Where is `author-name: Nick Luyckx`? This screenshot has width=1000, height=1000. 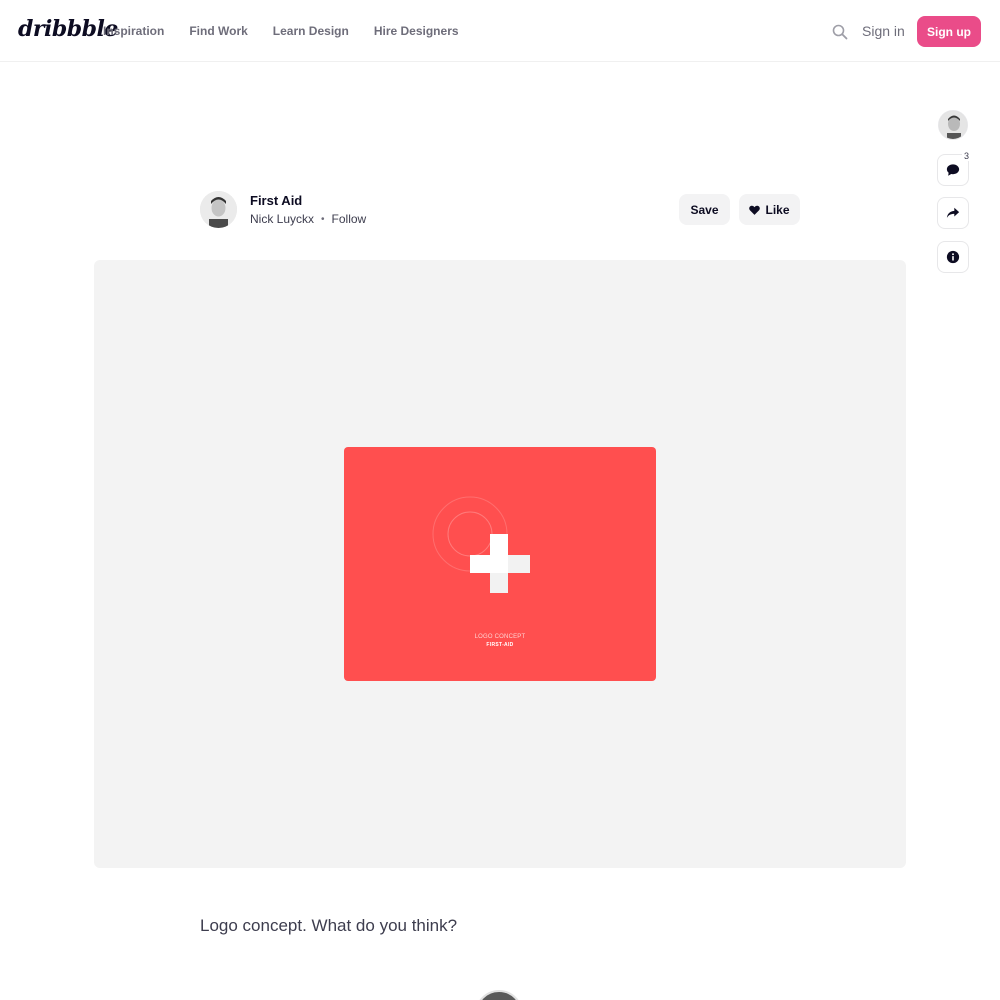 author-name: Nick Luyckx is located at coordinates (282, 219).